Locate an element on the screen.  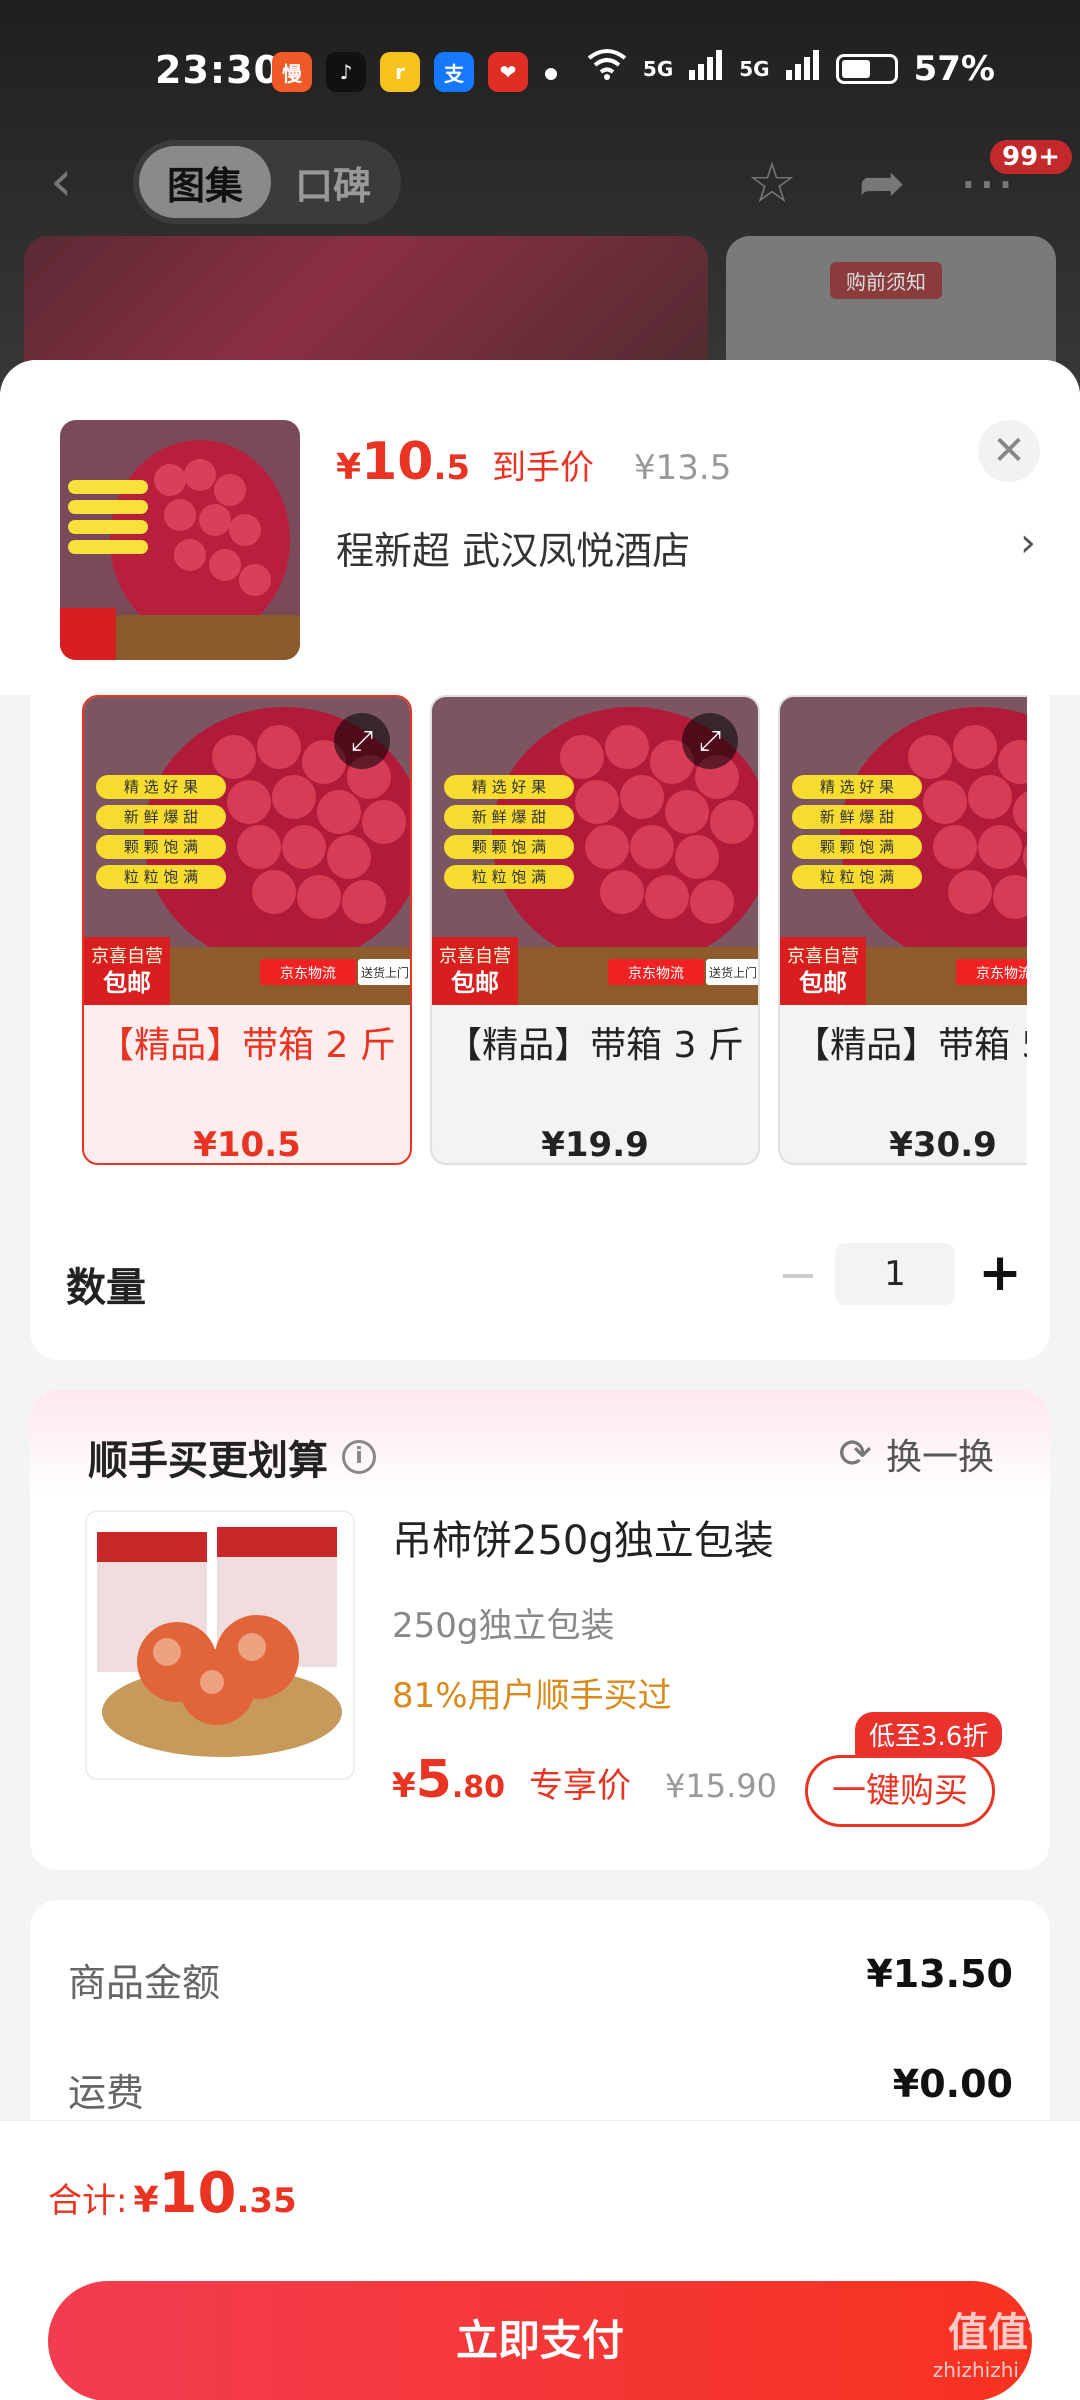
addon-social-proof: 81%用户顺手买过 is located at coordinates (532, 1696).